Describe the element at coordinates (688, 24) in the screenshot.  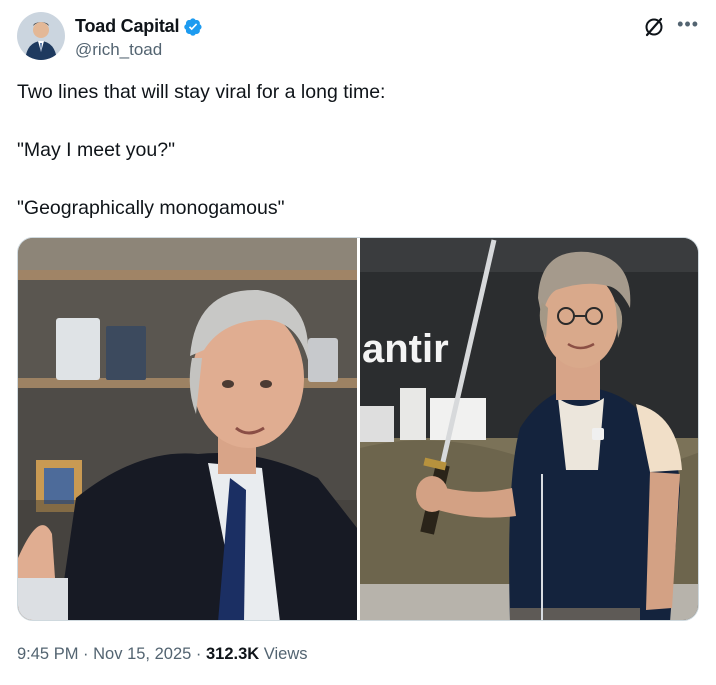
I see `more-options-icon: •••` at that location.